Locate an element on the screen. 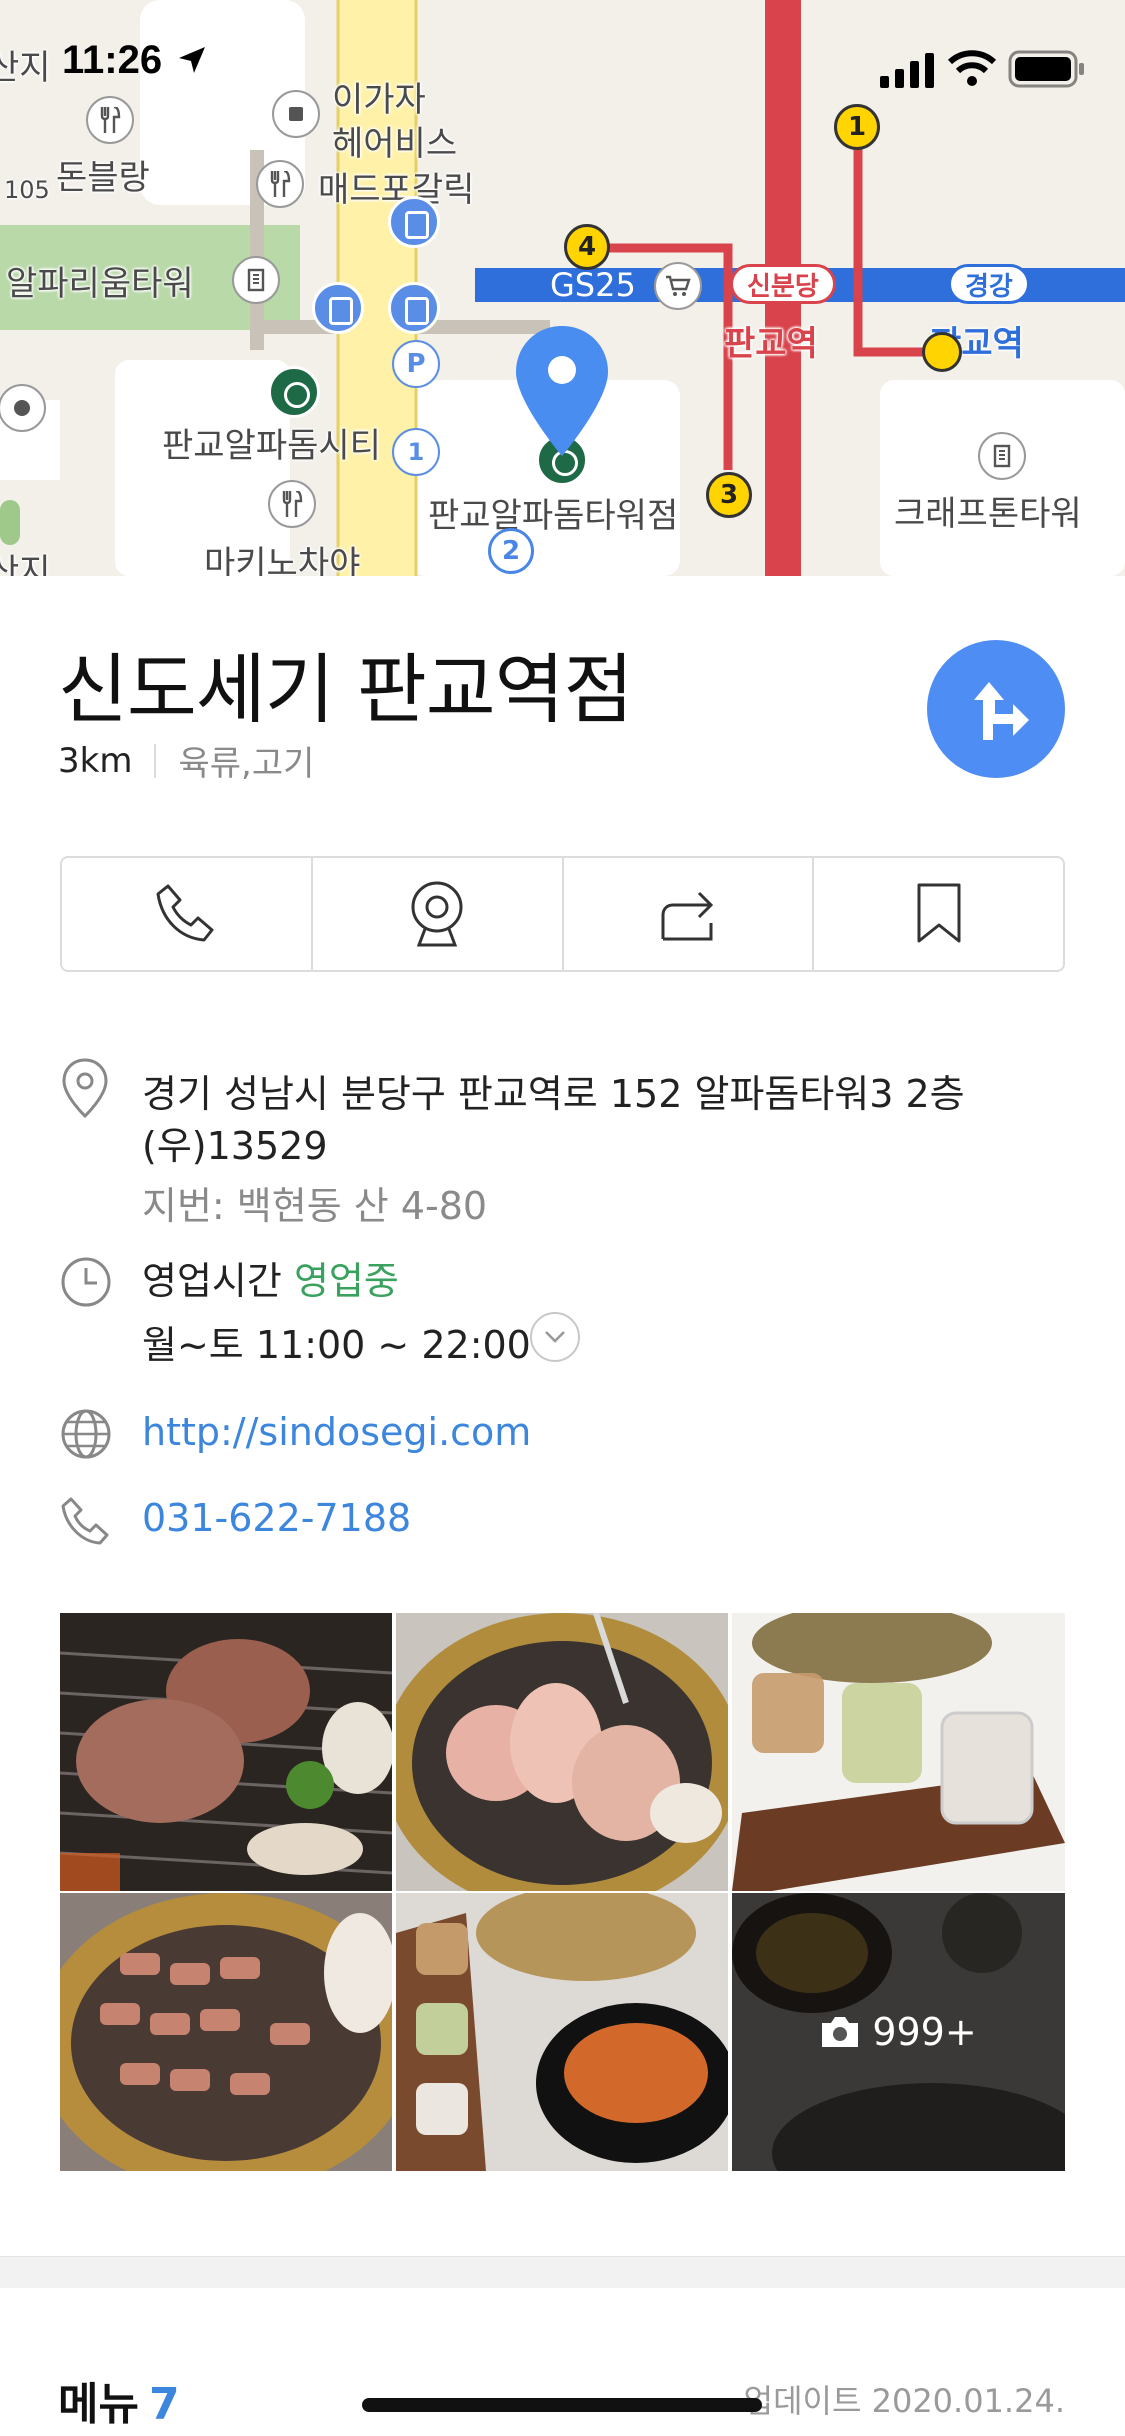  place-meta: 3km 육류,고기 is located at coordinates (186, 760).